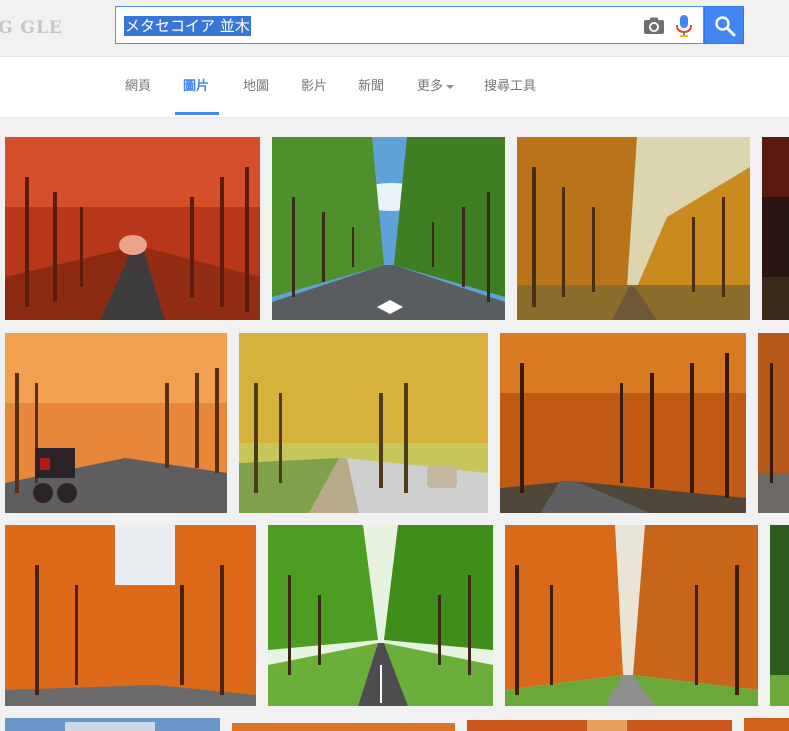 The image size is (789, 731). I want to click on tab-more-label: 更多, so click(430, 86).